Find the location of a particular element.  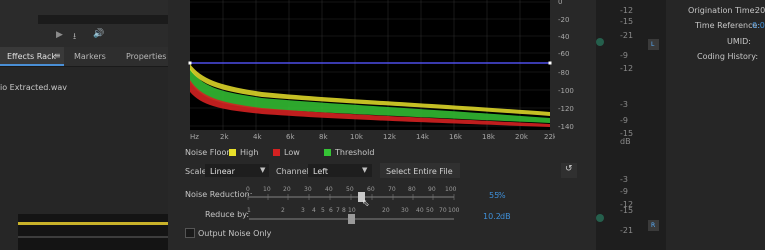

origination-time-value: 20: is located at coordinates (760, 10).